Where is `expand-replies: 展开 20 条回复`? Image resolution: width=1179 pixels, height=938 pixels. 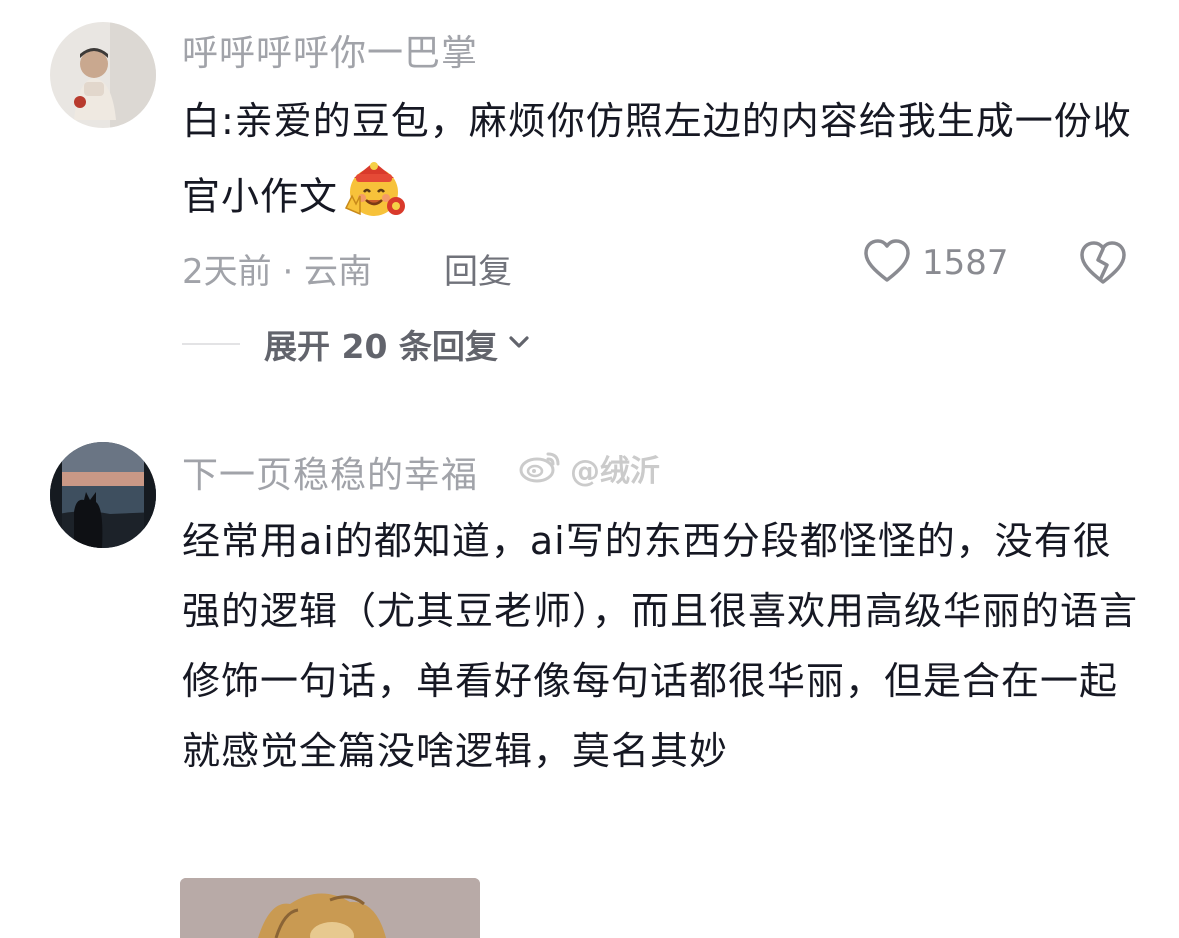
expand-replies: 展开 20 条回复 is located at coordinates (357, 345).